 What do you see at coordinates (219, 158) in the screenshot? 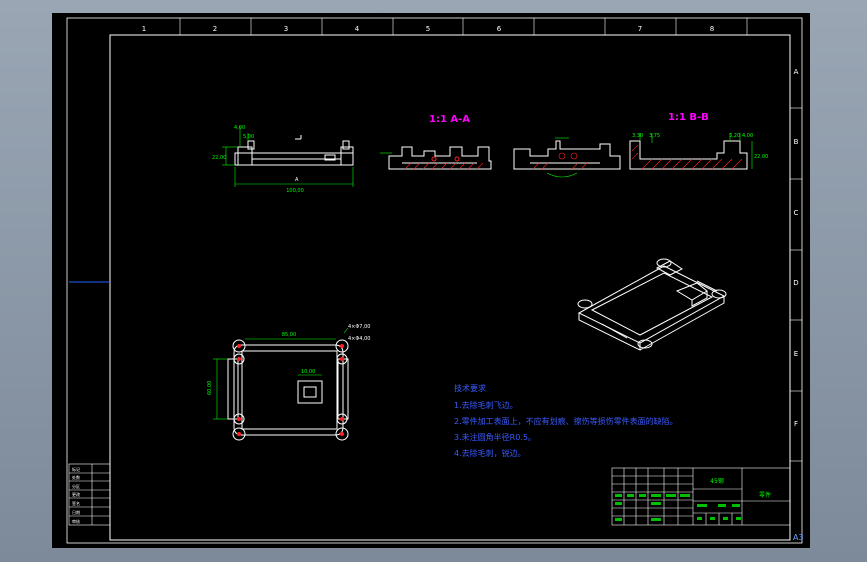
I see `front-height-dimension: 22,00` at bounding box center [219, 158].